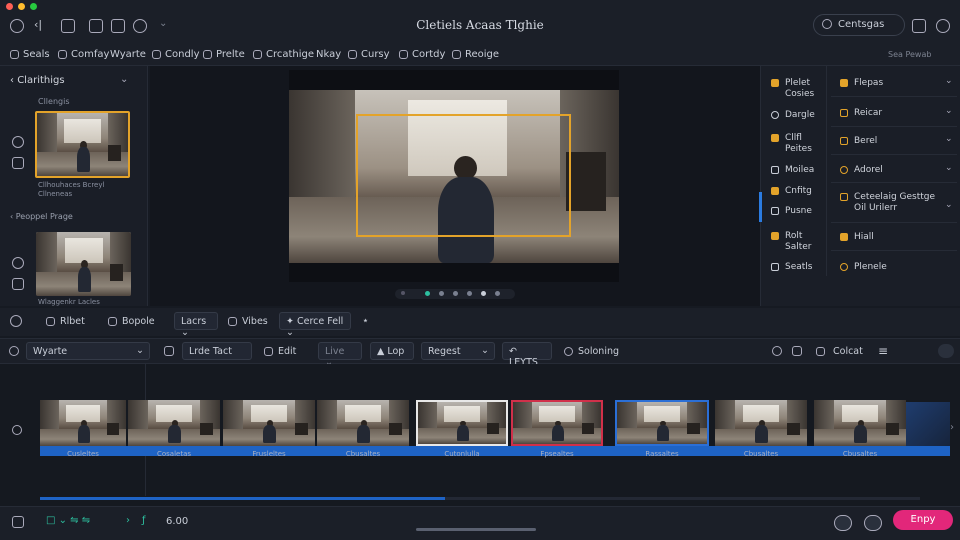  What do you see at coordinates (760, 207) in the screenshot?
I see `panel-scroll-indicator` at bounding box center [760, 207].